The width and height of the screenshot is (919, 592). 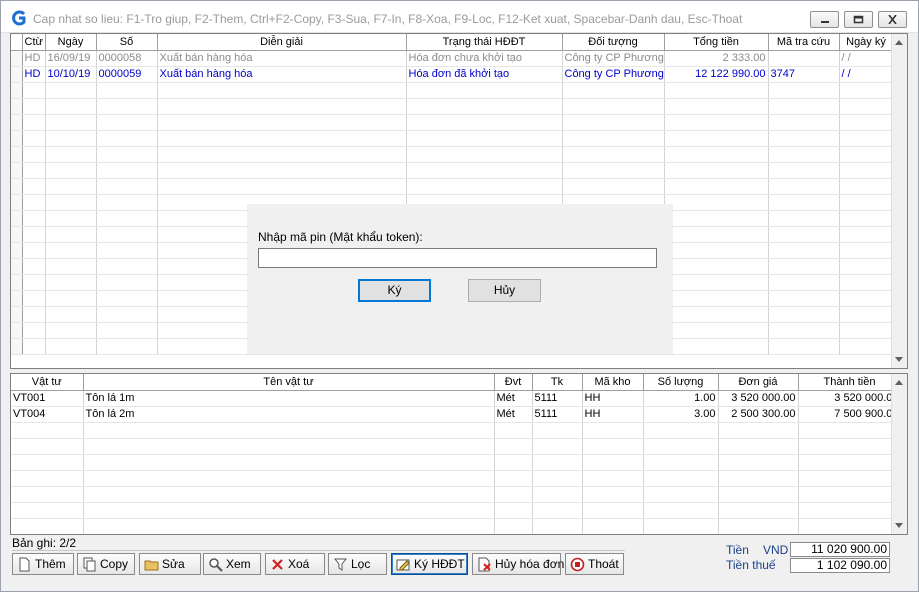 What do you see at coordinates (43, 564) in the screenshot?
I see `add-button: Thêm` at bounding box center [43, 564].